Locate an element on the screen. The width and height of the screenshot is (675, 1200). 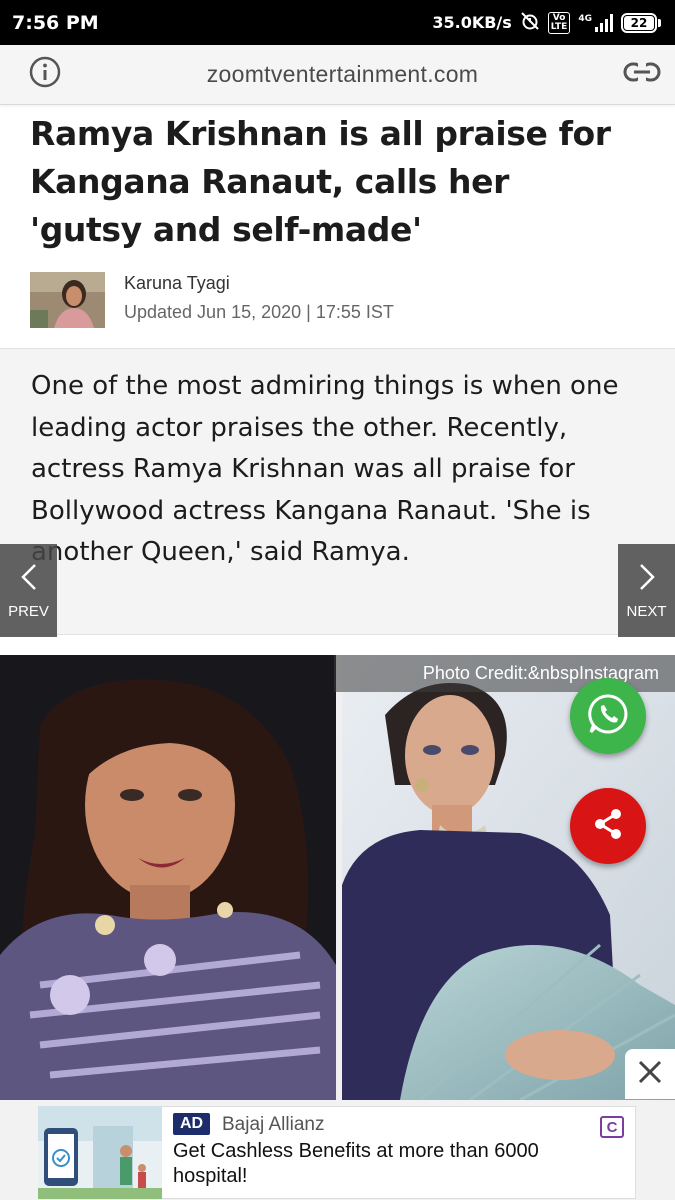
ad-advertiser: Bajaj Allianz is located at coordinates (273, 1125).